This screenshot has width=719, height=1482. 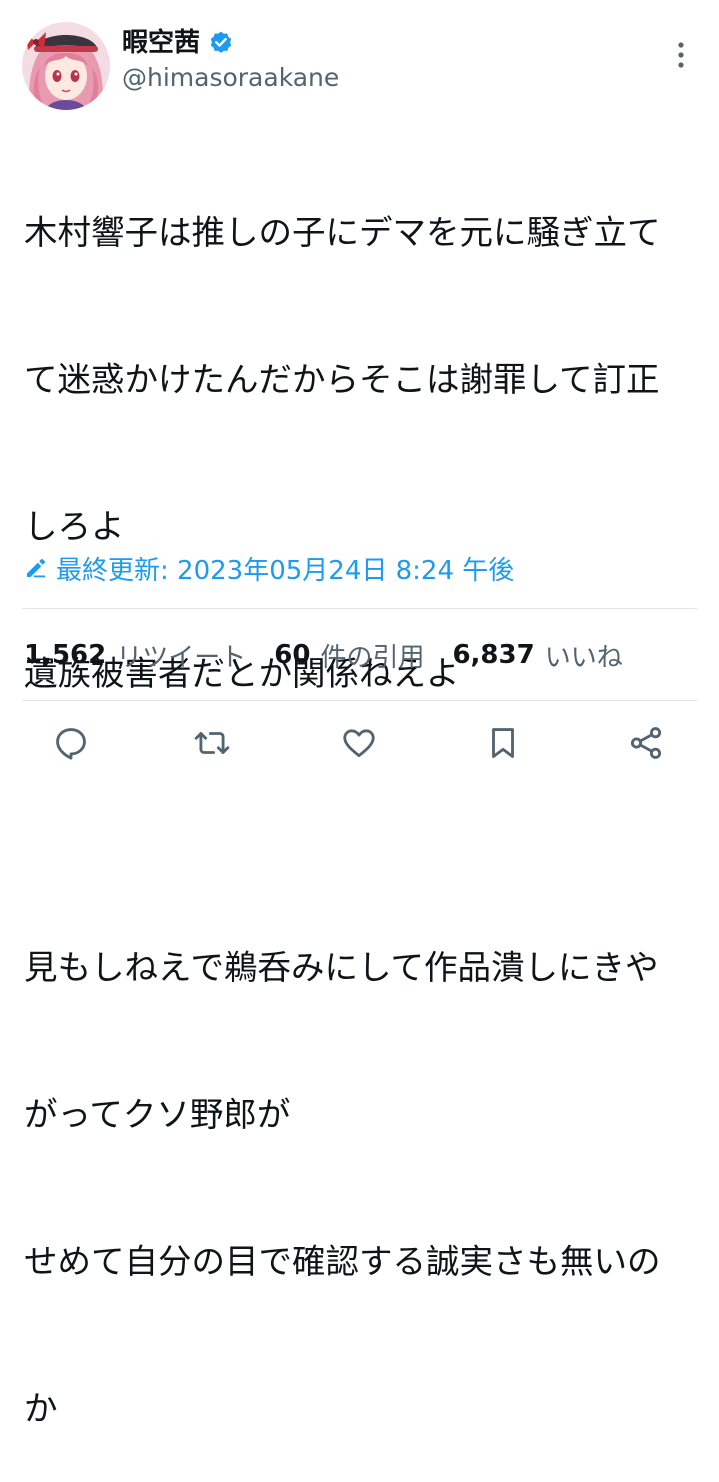 What do you see at coordinates (537, 655) in the screenshot?
I see `likes-stat: 6,837 いいね` at bounding box center [537, 655].